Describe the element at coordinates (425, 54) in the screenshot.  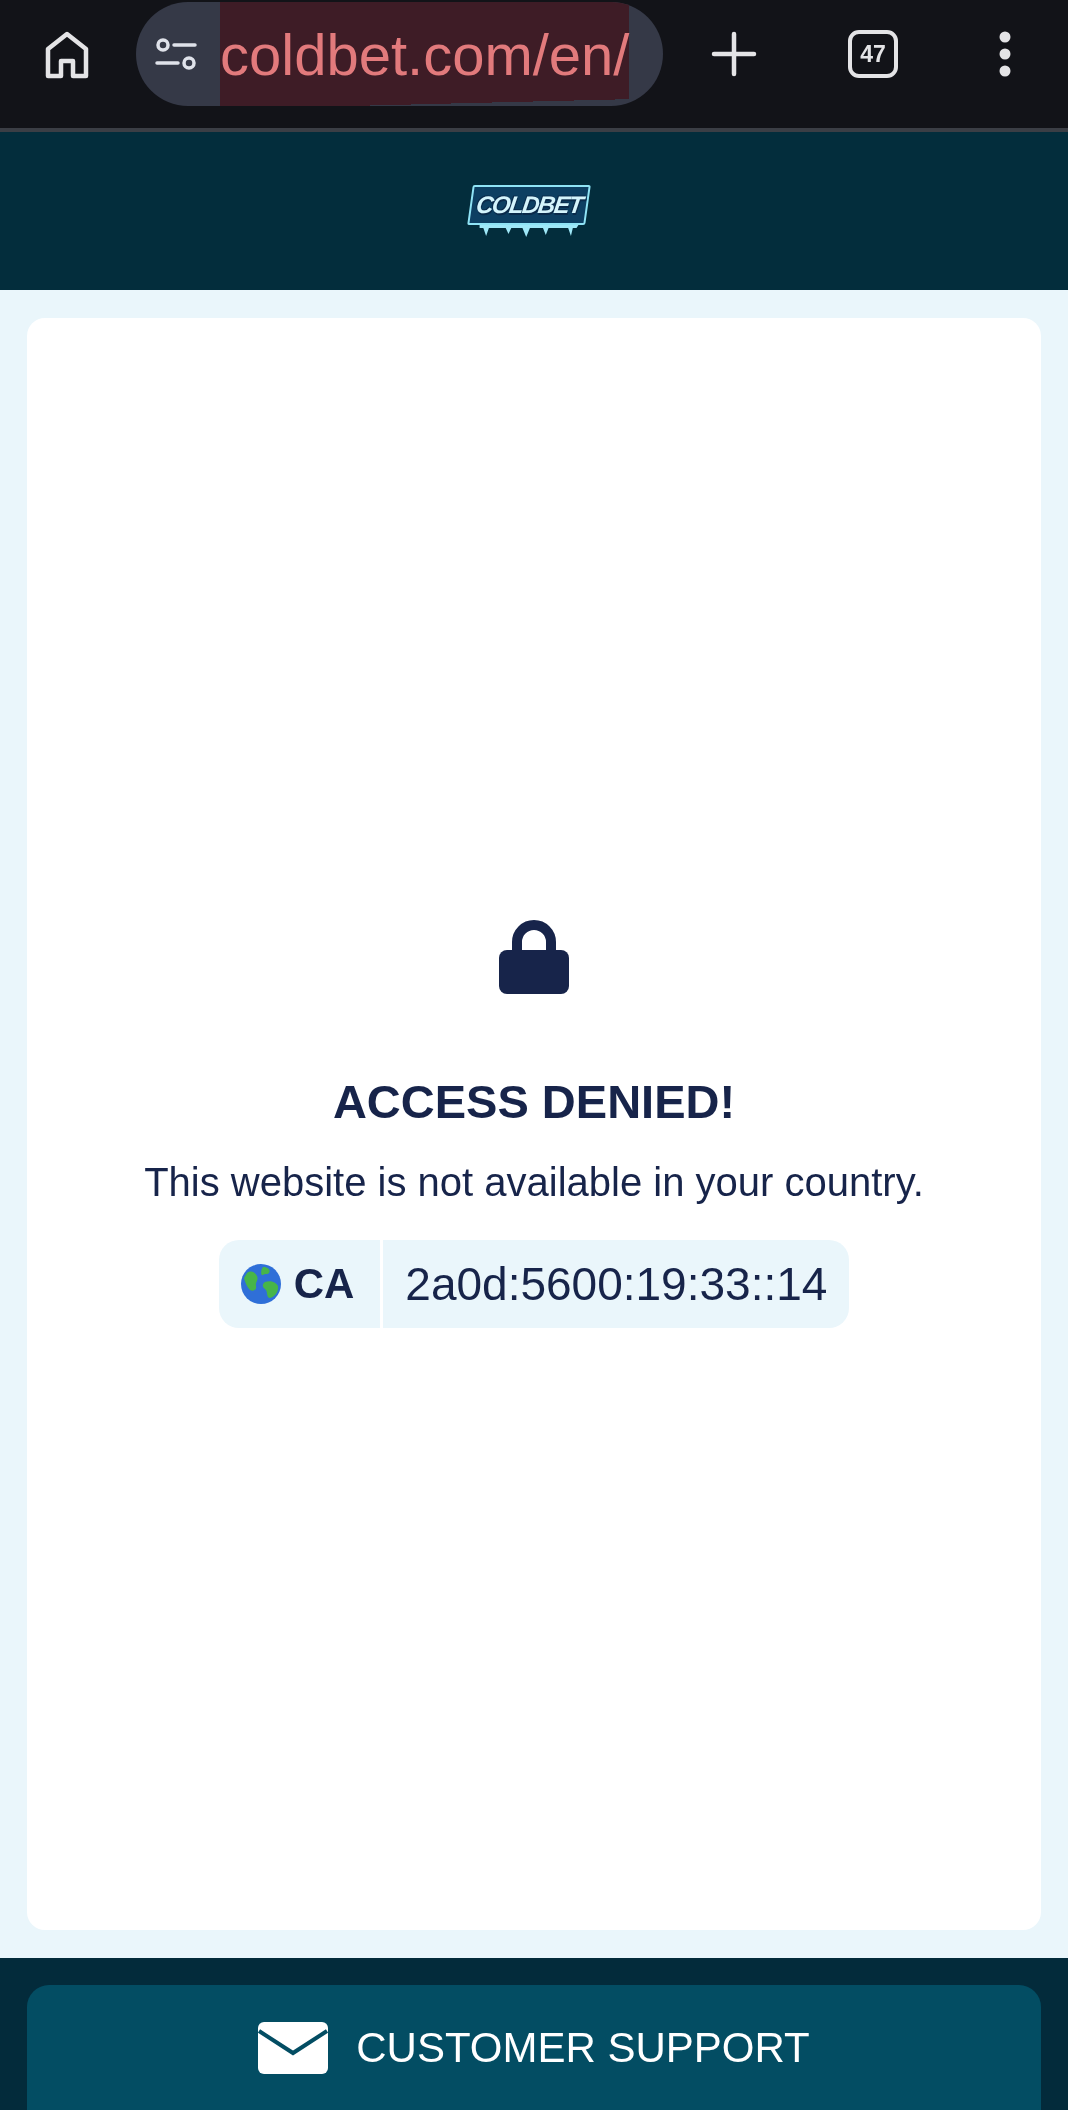
I see `url-text: coldbet.com/en/` at that location.